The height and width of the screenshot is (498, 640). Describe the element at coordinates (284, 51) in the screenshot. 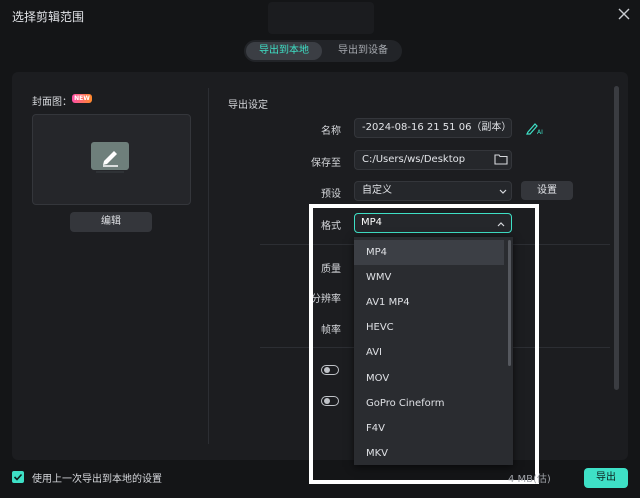

I see `tab-export-local: 导出到本地` at that location.